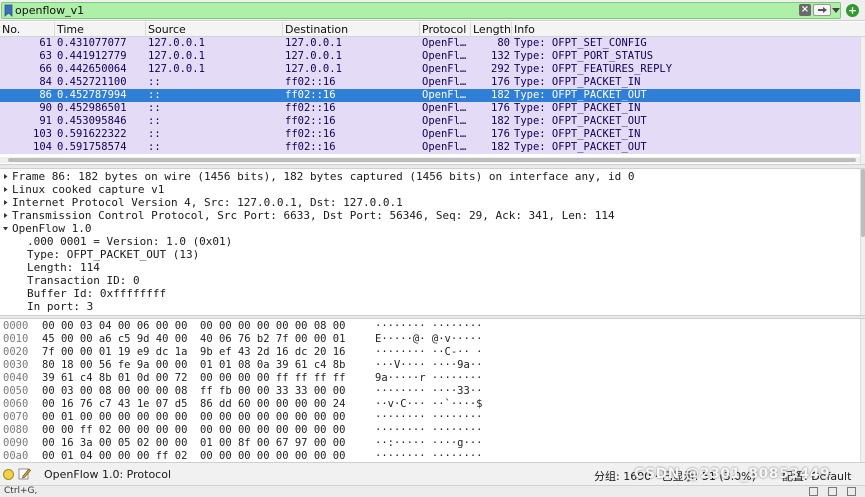  I want to click on hexdump-ascii: ········ ········, so click(429, 417).